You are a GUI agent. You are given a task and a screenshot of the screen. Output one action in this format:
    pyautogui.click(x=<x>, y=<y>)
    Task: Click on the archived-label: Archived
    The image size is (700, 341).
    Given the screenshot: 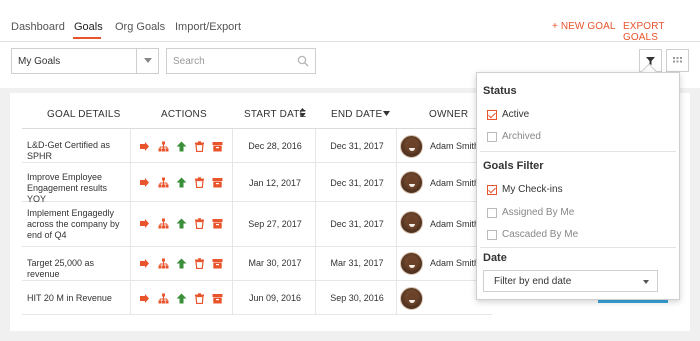 What is the action you would take?
    pyautogui.click(x=521, y=136)
    